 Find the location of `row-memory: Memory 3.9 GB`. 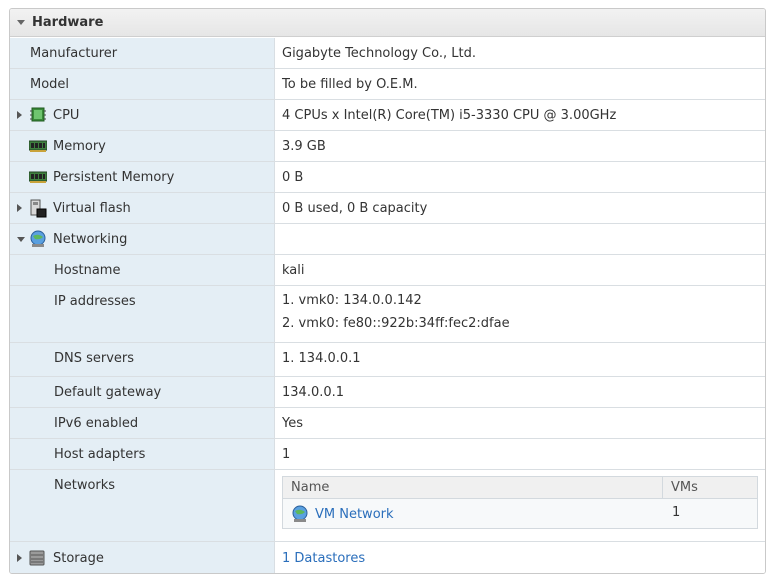

row-memory: Memory 3.9 GB is located at coordinates (387, 146).